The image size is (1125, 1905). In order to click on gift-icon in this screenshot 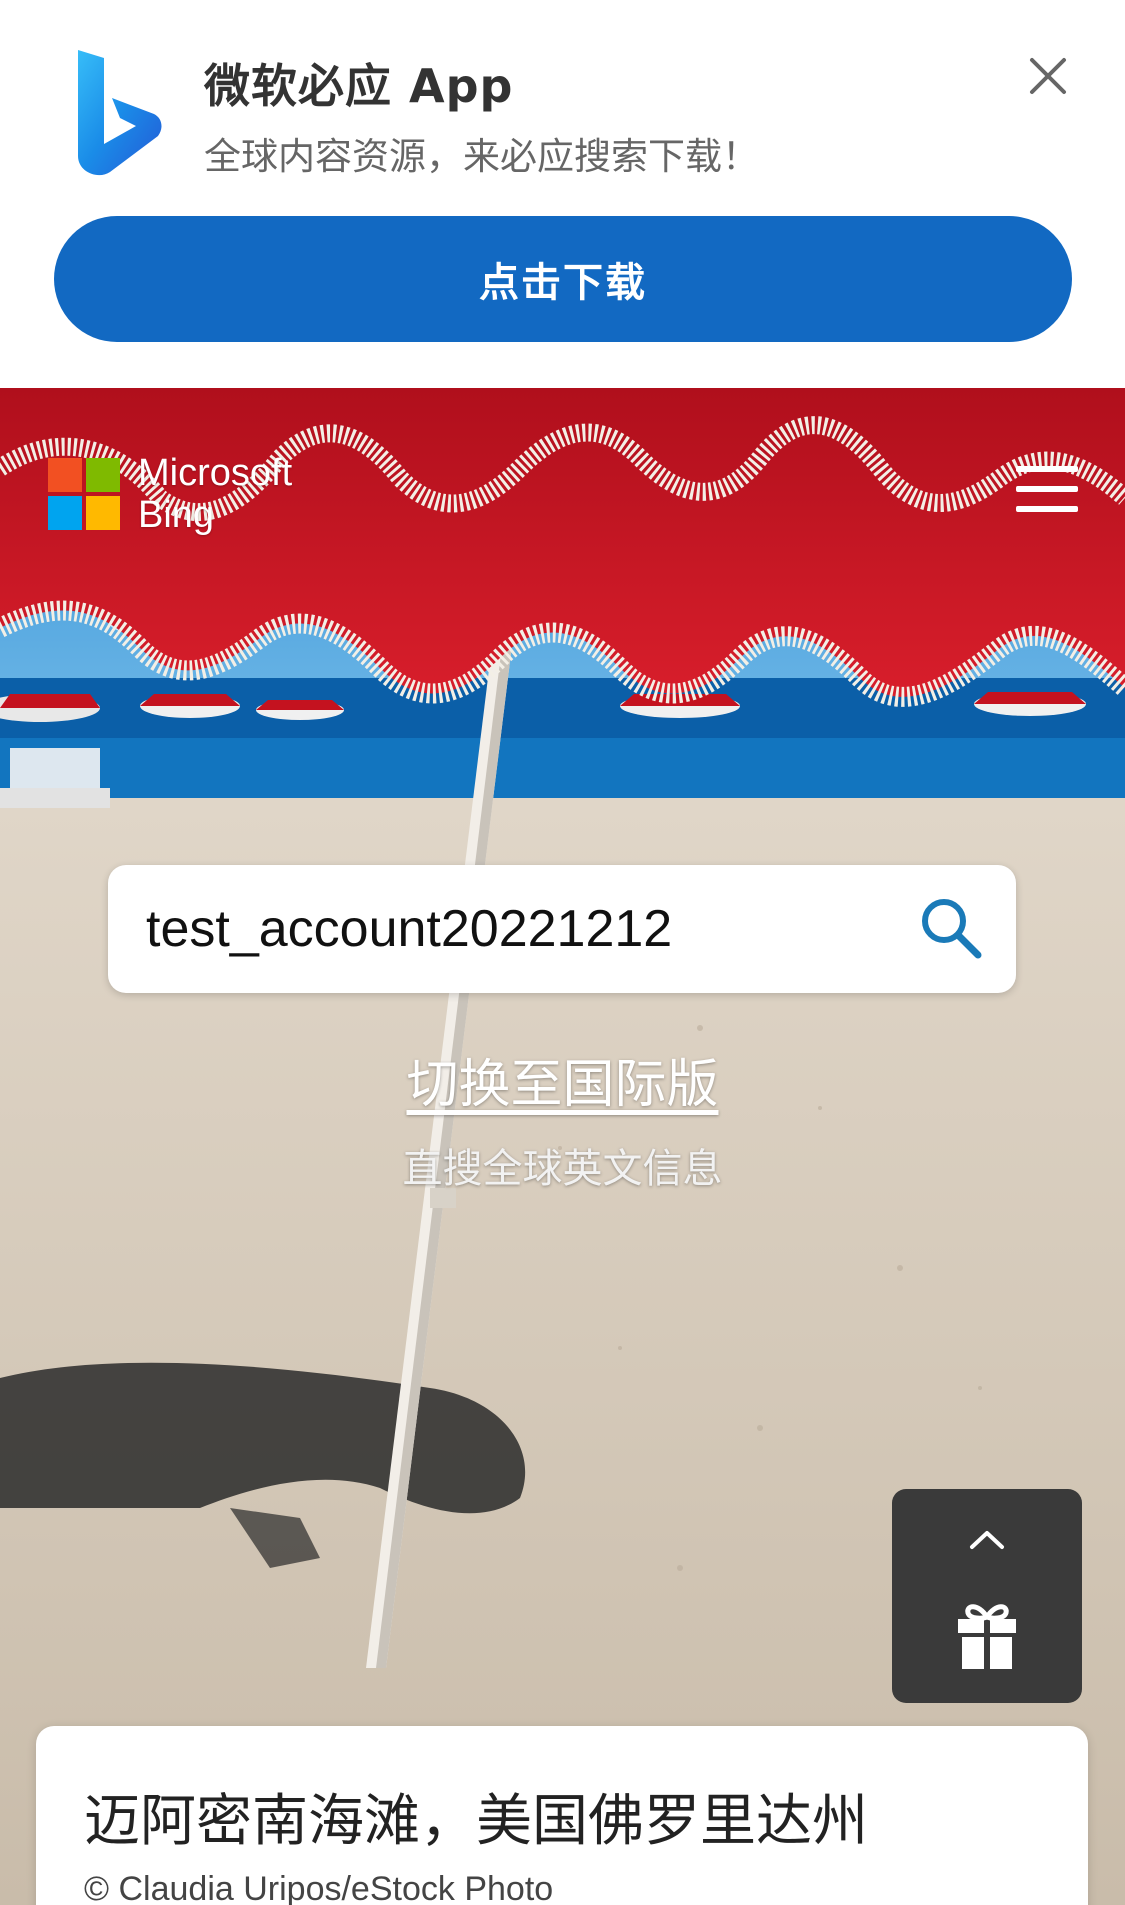, I will do `click(987, 1634)`.